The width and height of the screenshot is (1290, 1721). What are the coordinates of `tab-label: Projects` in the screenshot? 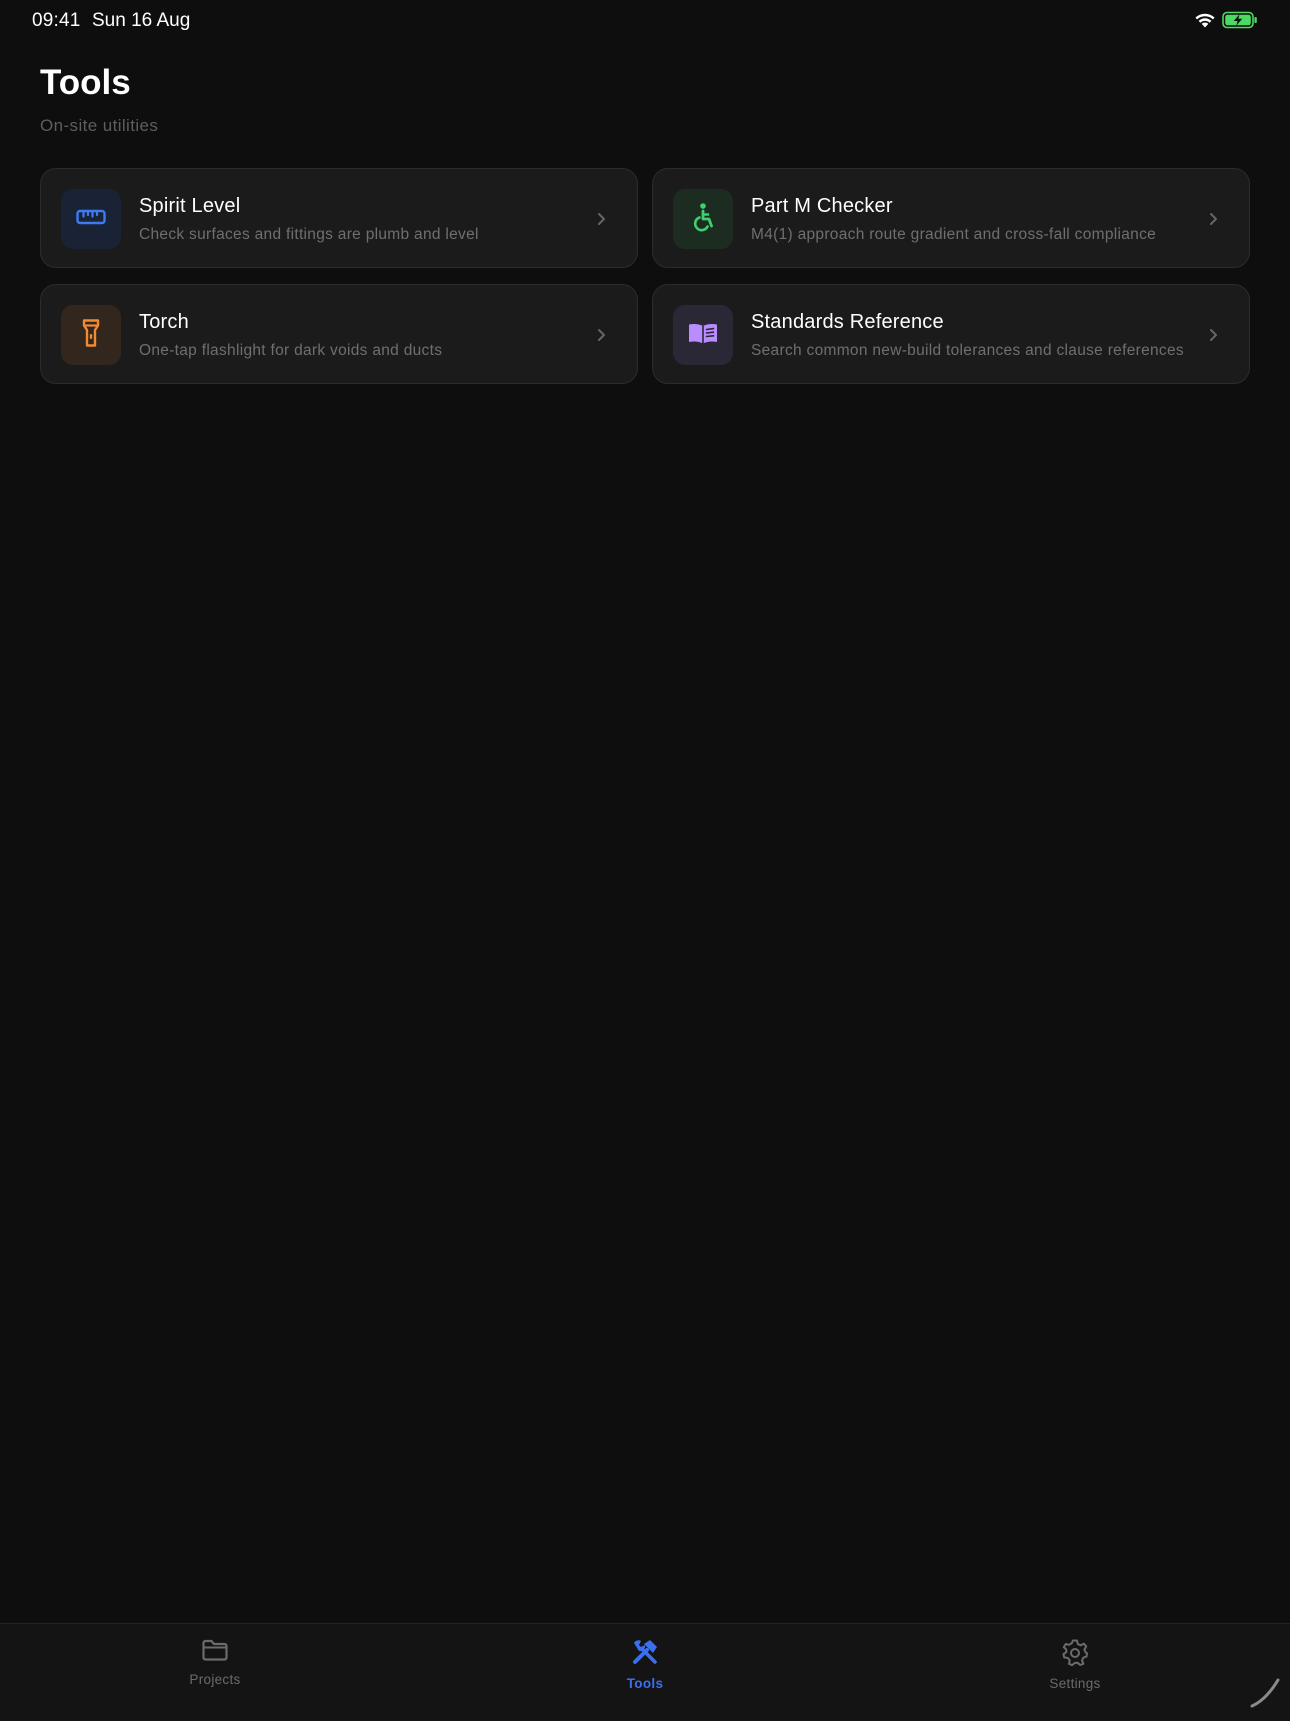 It's located at (215, 1679).